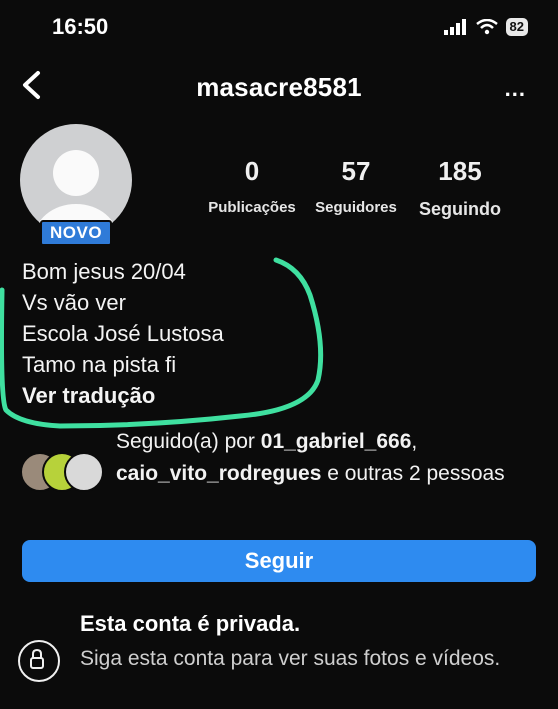 Image resolution: width=558 pixels, height=709 pixels. Describe the element at coordinates (252, 207) in the screenshot. I see `stat-posts-label: Publicações` at that location.